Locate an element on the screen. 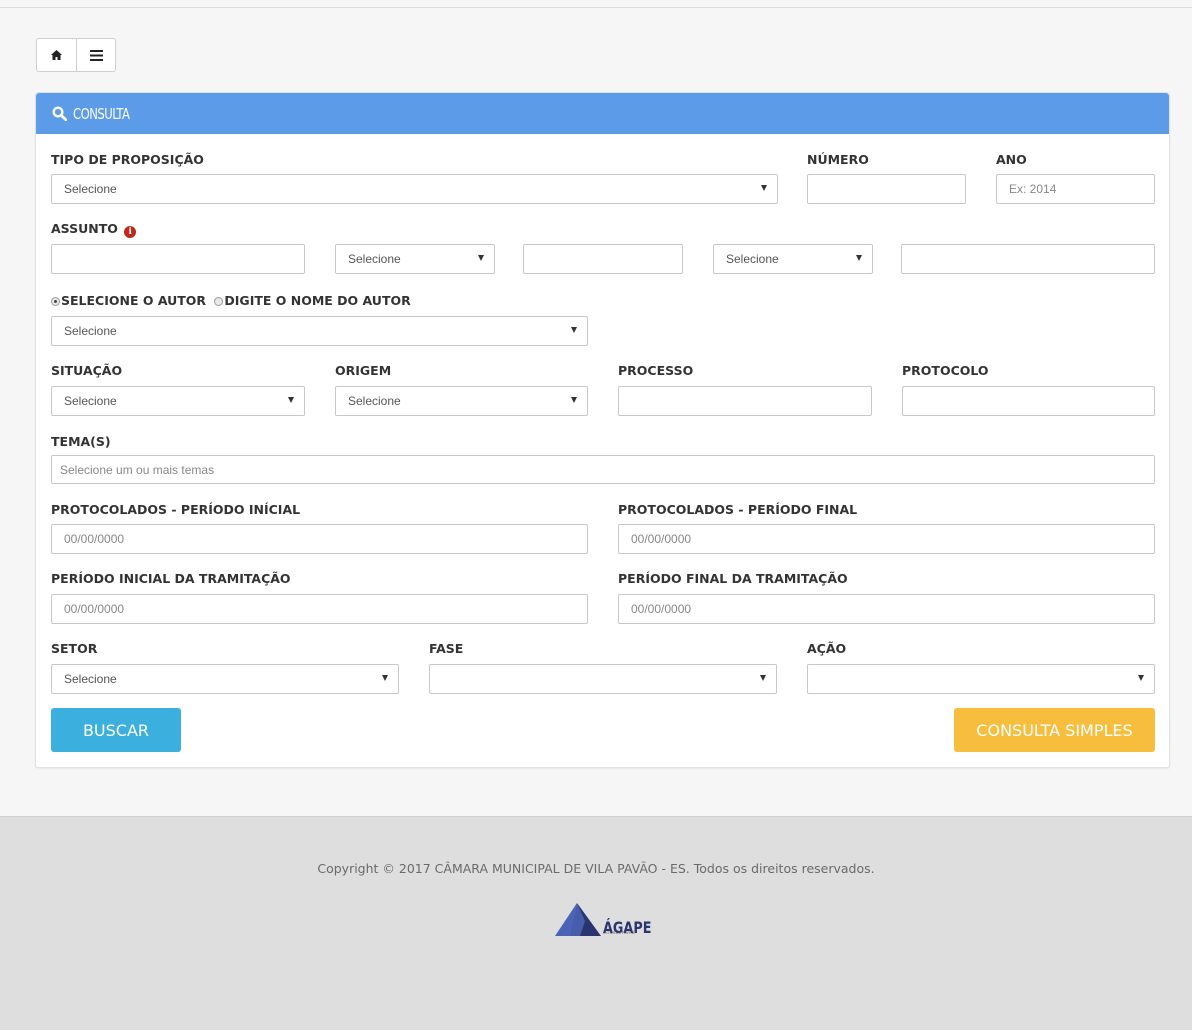 The height and width of the screenshot is (1030, 1192). radio-select-autor-label: SELECIONE O AUTOR is located at coordinates (134, 300).